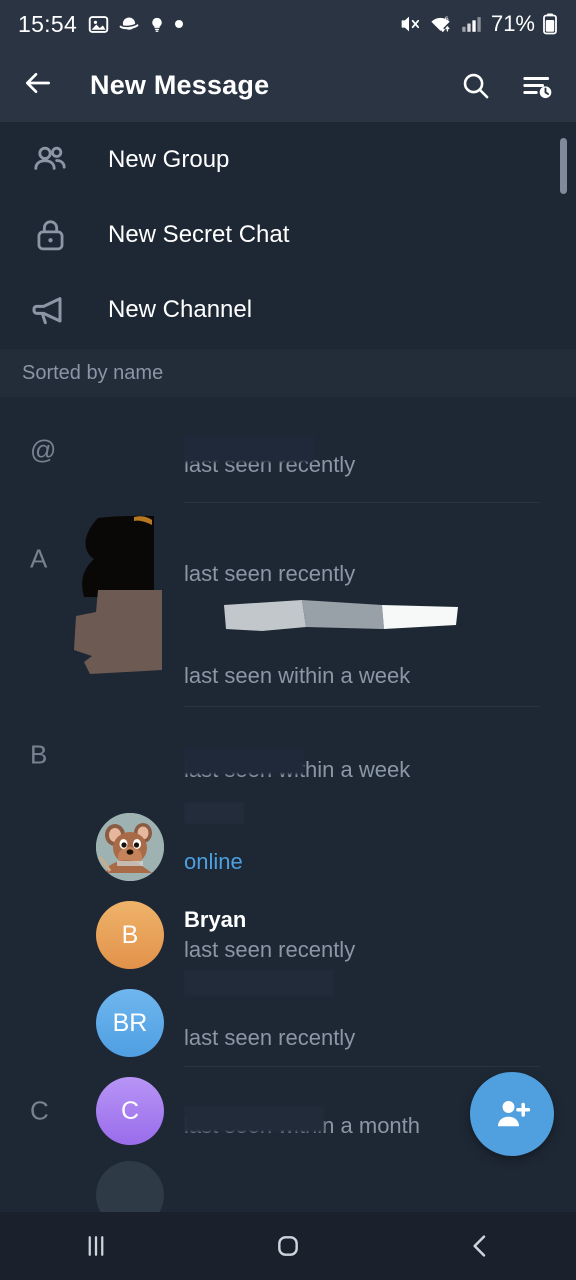 Image resolution: width=576 pixels, height=1280 pixels. I want to click on contact-meta: Bryan last seen recently, so click(269, 935).